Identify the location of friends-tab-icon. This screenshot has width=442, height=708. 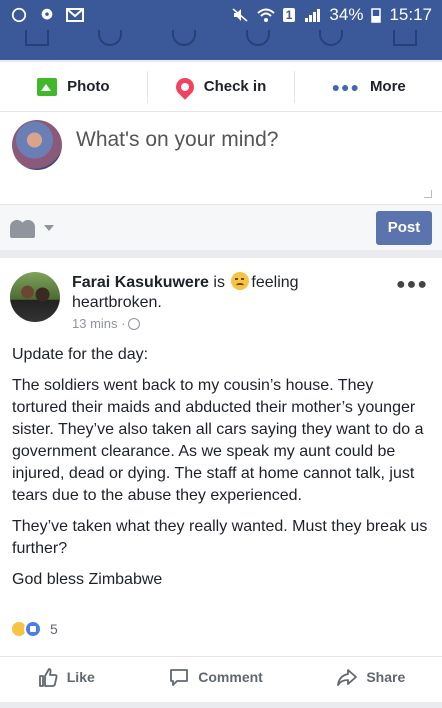
(110, 38).